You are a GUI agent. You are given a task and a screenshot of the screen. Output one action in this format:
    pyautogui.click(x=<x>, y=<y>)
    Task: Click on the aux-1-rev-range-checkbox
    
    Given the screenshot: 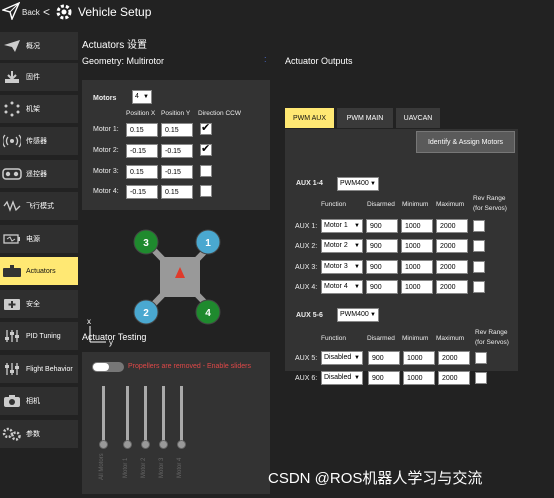 What is the action you would take?
    pyautogui.click(x=479, y=226)
    